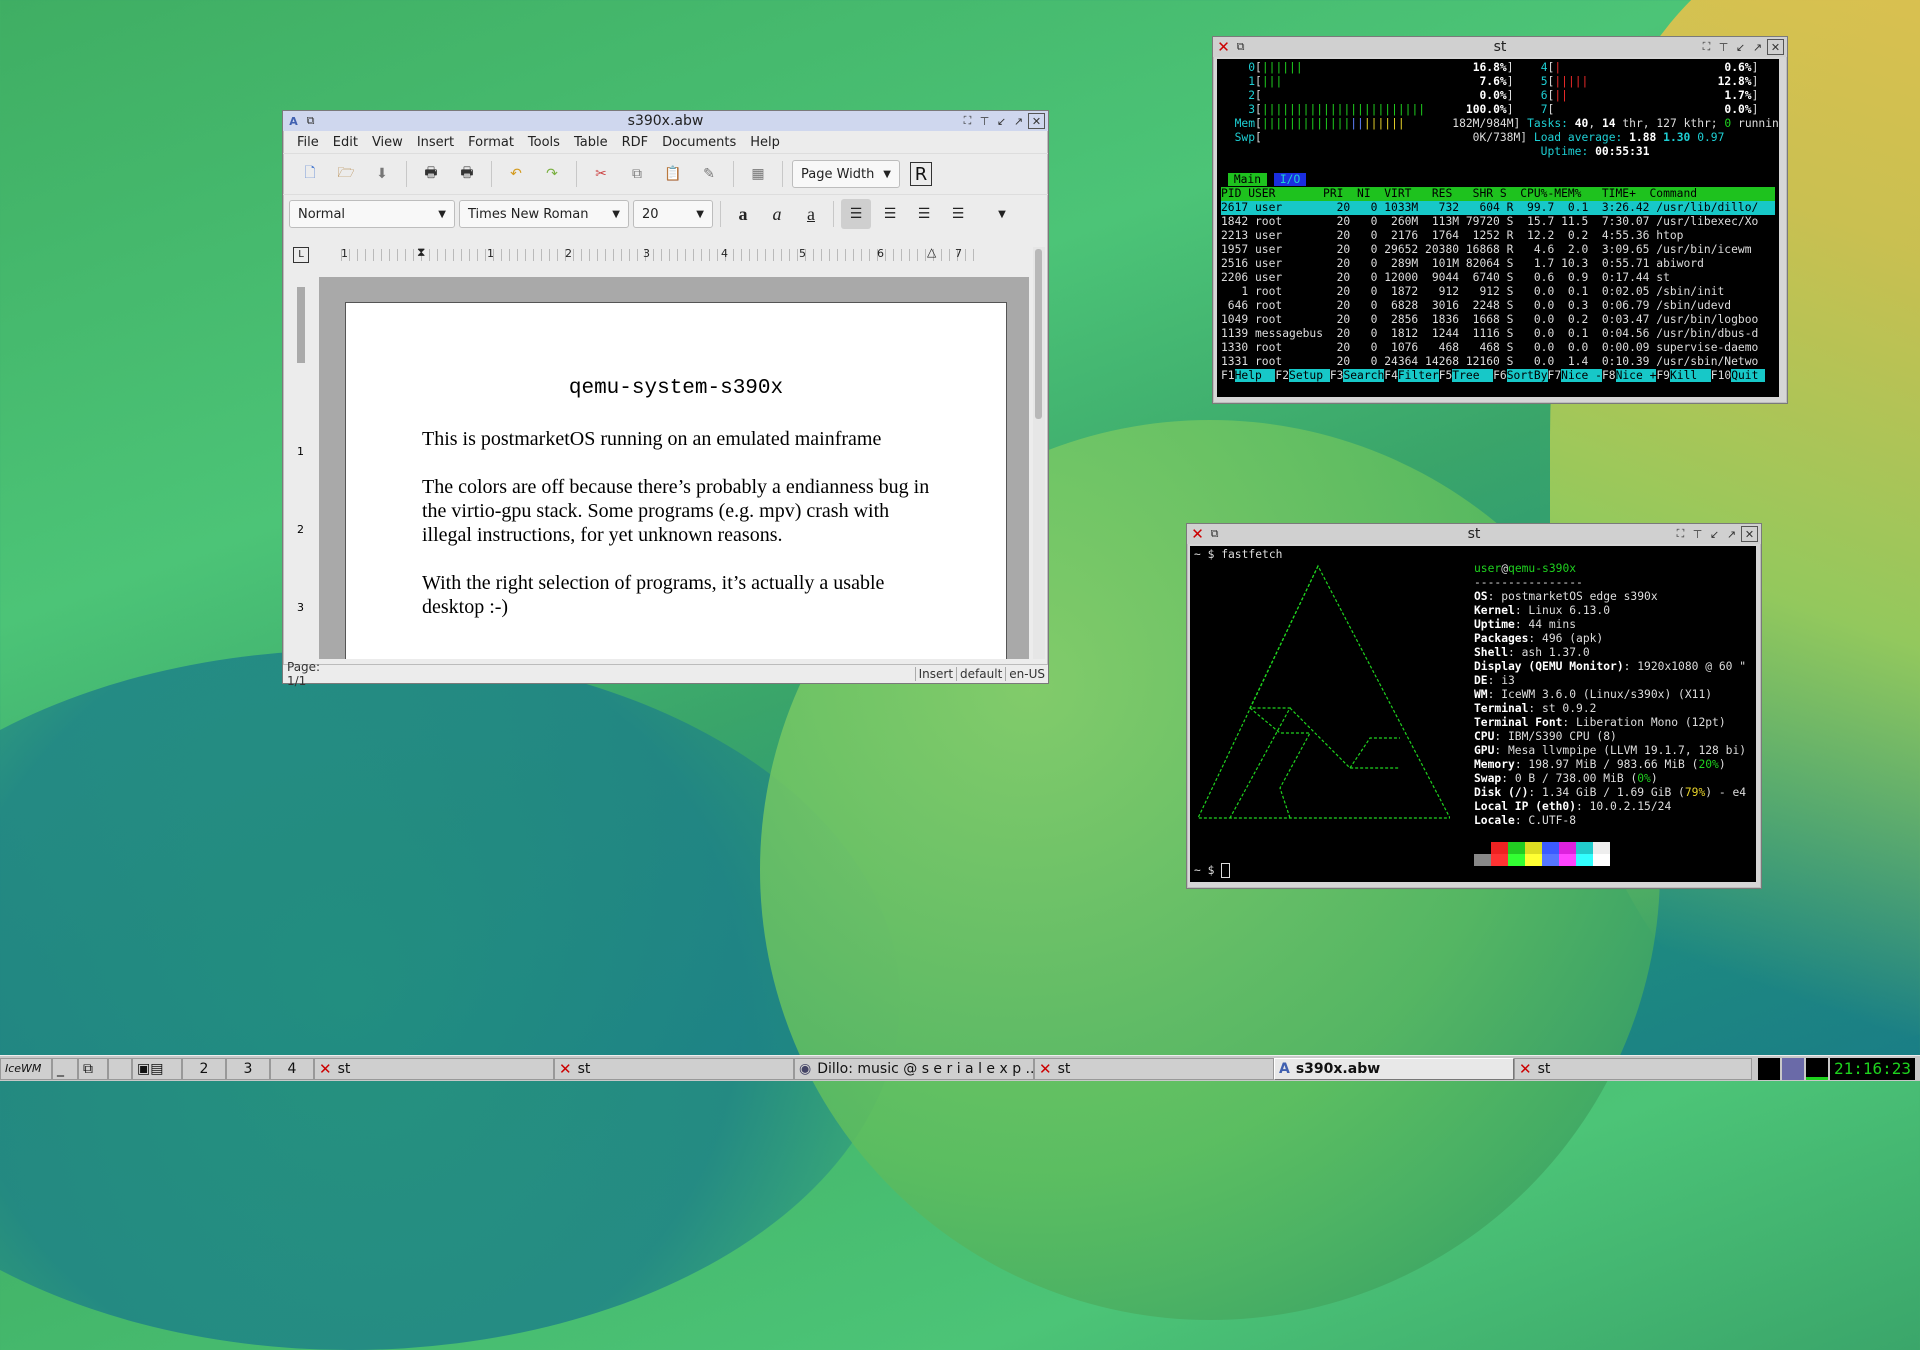 This screenshot has width=1920, height=1350. What do you see at coordinates (467, 174) in the screenshot?
I see `print-preview-icon: 🖶` at bounding box center [467, 174].